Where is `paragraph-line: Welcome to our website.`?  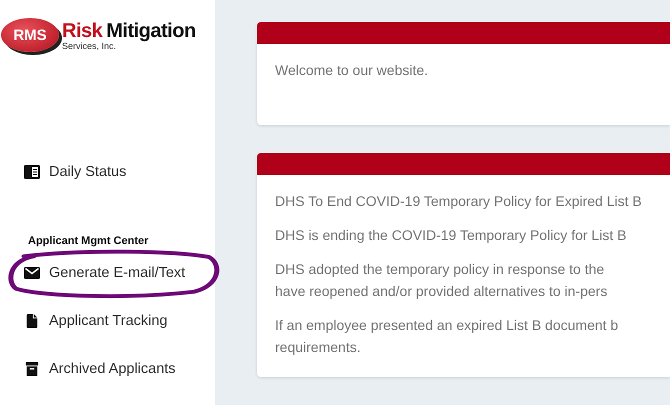 paragraph-line: Welcome to our website. is located at coordinates (352, 70).